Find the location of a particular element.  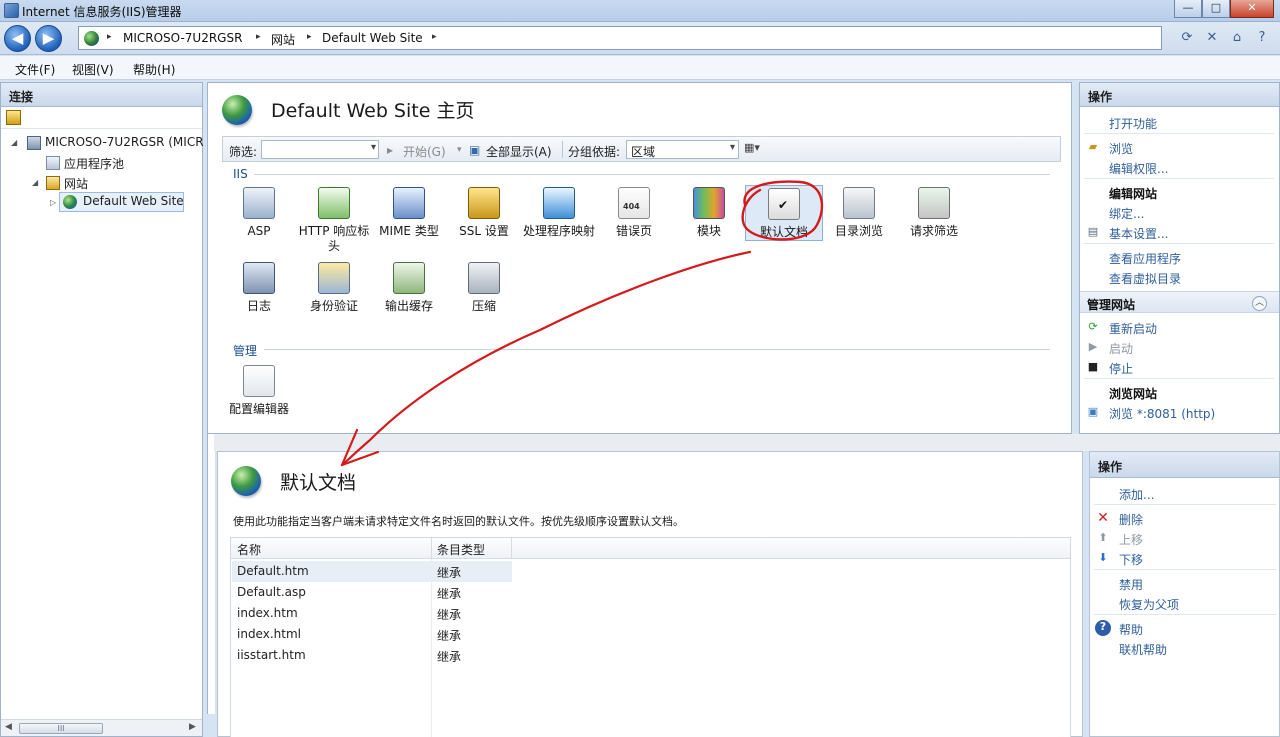

maximize-button: □ is located at coordinates (1216, 9).